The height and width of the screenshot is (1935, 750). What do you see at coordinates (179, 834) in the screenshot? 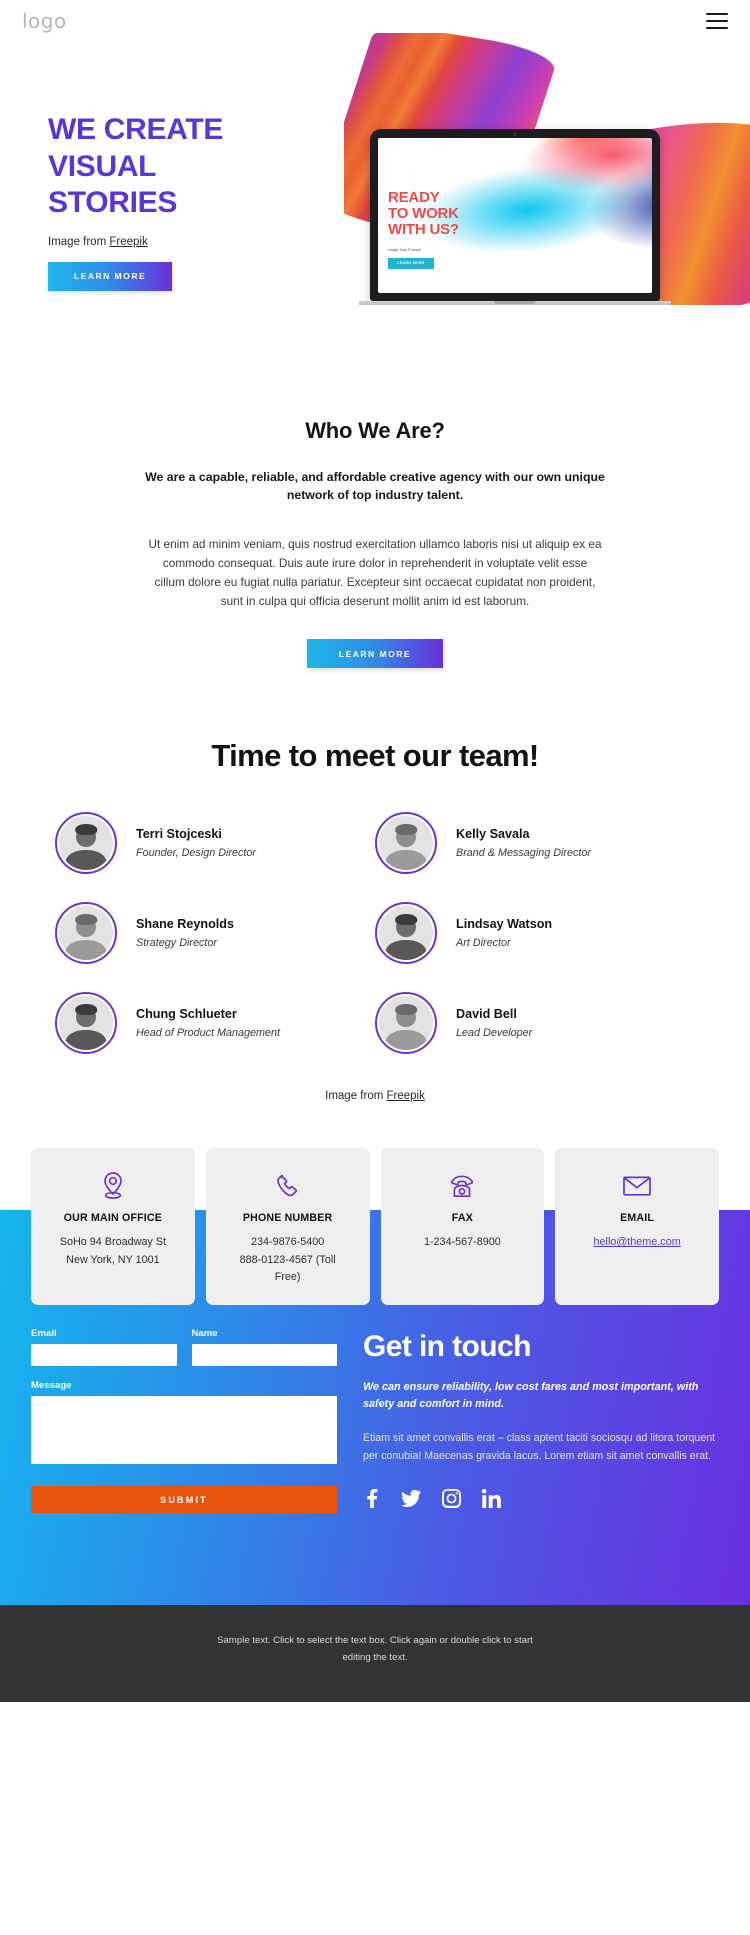
I see `team-member-name: Terri Stojceski` at bounding box center [179, 834].